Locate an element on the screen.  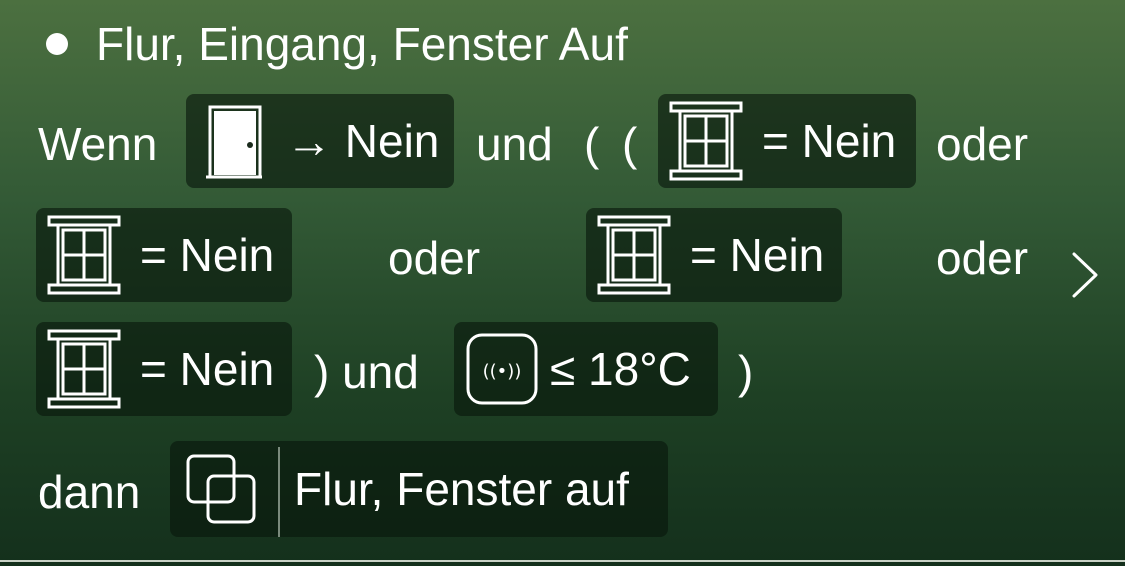
chevron-right-icon is located at coordinates (1084, 275).